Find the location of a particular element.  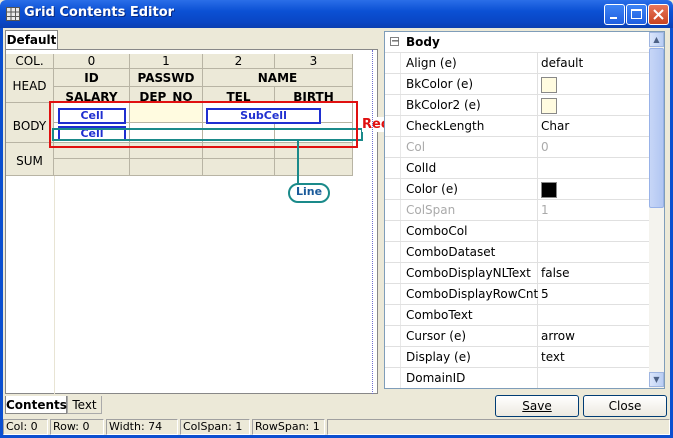

property-name: CheckLength is located at coordinates (472, 126).